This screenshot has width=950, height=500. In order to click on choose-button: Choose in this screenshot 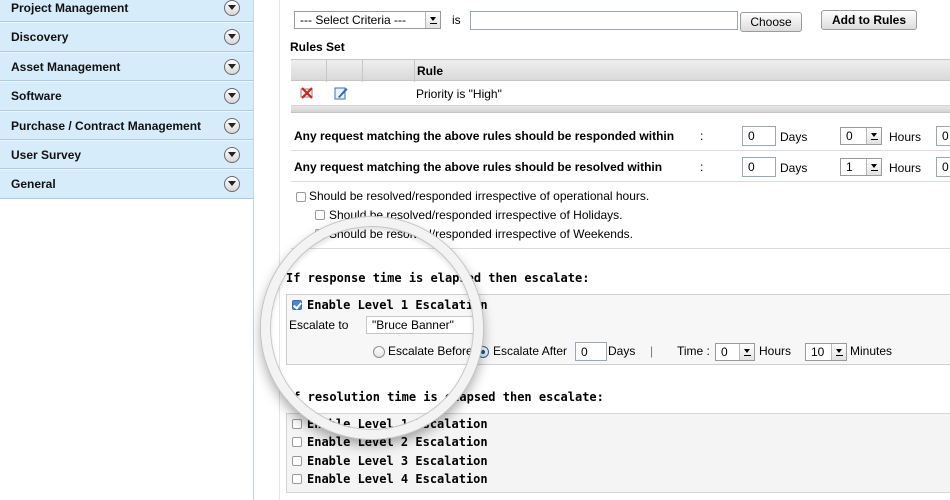, I will do `click(771, 22)`.